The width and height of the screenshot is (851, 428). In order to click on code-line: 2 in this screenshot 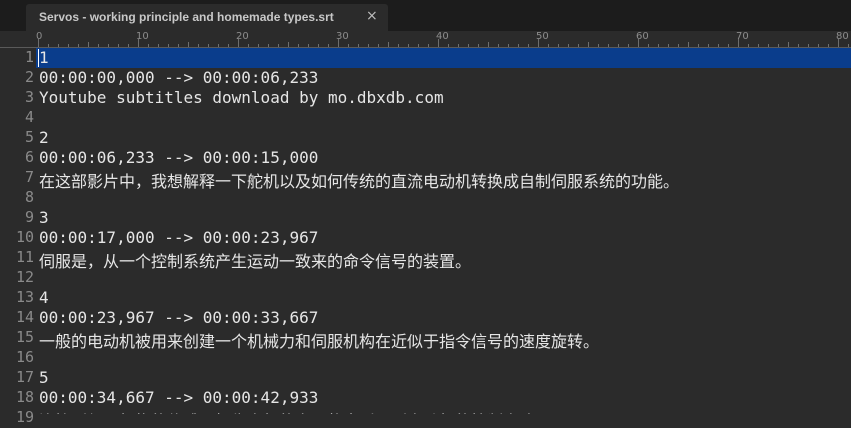, I will do `click(44, 138)`.